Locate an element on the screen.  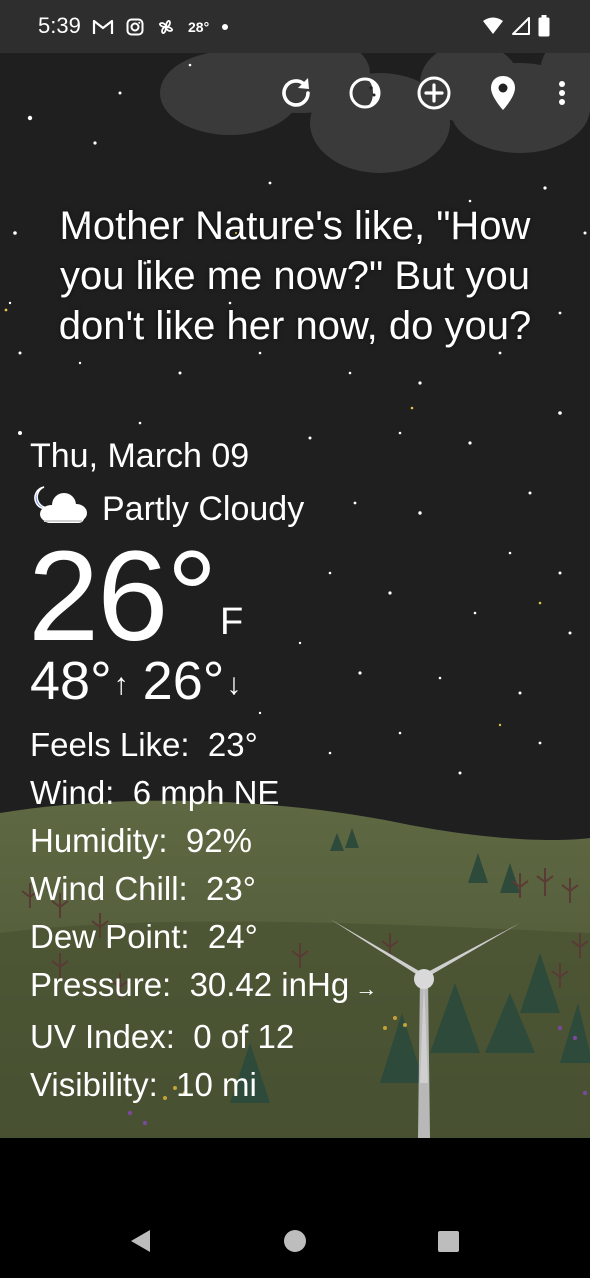
system-icons is located at coordinates (516, 28).